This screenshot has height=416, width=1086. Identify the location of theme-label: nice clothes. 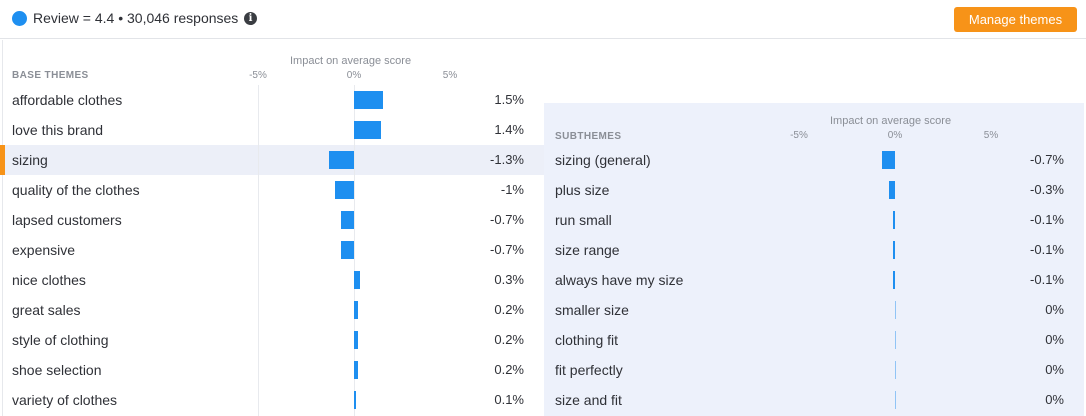
(49, 280).